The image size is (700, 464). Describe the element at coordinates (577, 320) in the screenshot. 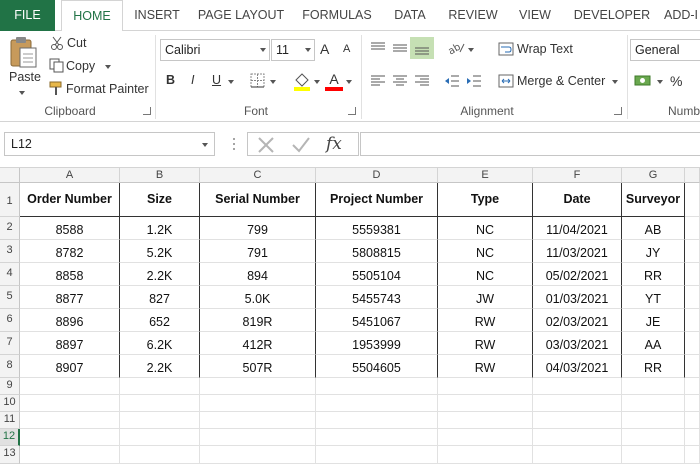

I see `data-cell: 02/03/2021` at that location.